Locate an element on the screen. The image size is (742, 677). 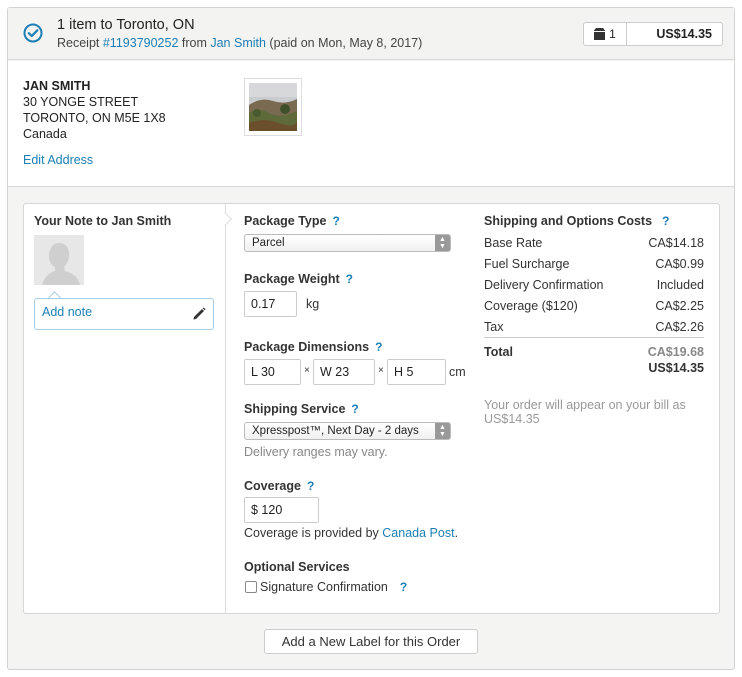
from-text: from is located at coordinates (194, 43).